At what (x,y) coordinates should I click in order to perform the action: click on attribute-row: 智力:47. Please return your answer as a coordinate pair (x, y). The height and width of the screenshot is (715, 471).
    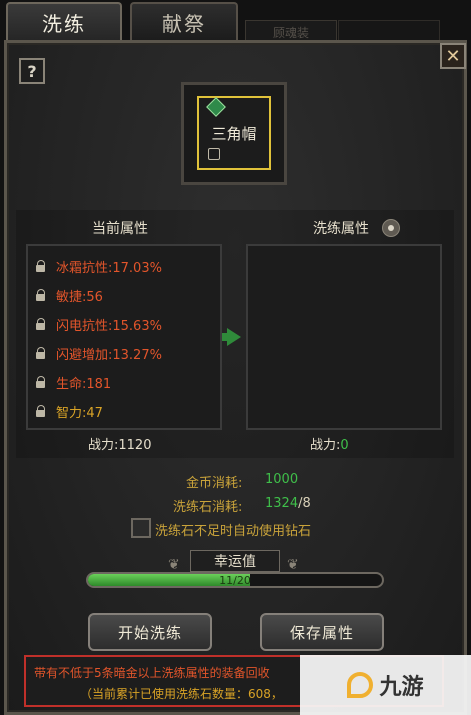
    Looking at the image, I should click on (69, 411).